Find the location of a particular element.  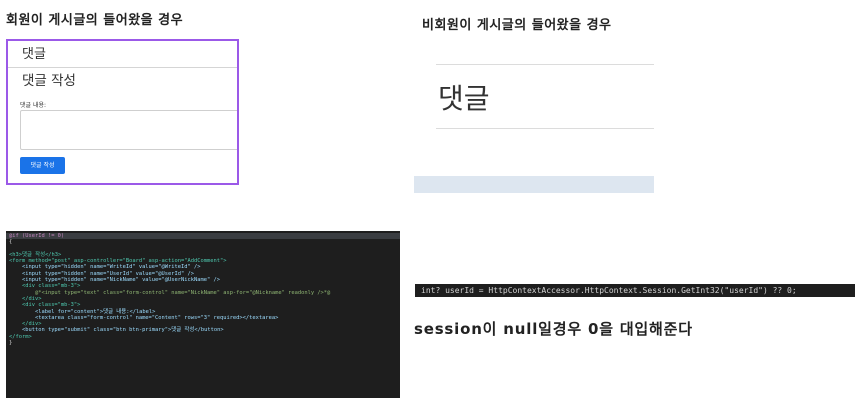

member-submit-button: 댓글 작성 is located at coordinates (42, 165).